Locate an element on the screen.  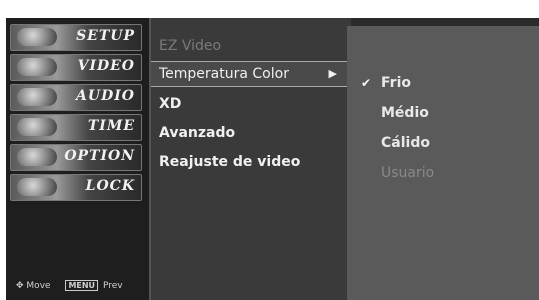
option-frio: Frio is located at coordinates (396, 83).